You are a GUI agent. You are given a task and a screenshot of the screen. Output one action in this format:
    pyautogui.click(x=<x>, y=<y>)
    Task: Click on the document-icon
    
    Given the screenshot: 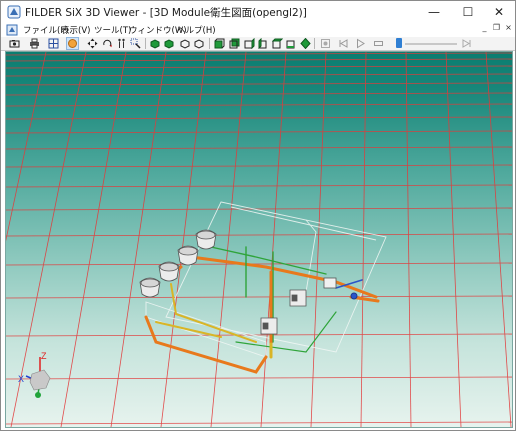 What is the action you would take?
    pyautogui.click(x=12, y=30)
    